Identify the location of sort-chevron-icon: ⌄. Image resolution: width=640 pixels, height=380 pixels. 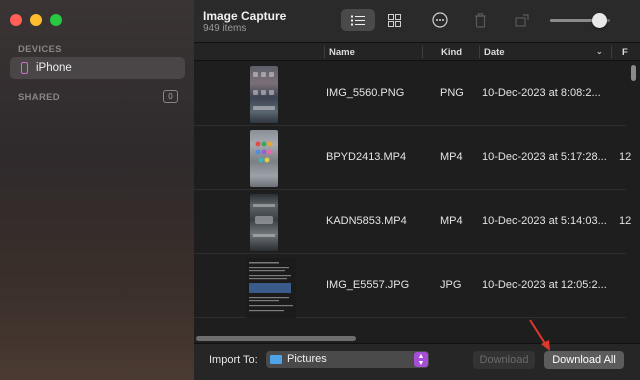
(599, 51).